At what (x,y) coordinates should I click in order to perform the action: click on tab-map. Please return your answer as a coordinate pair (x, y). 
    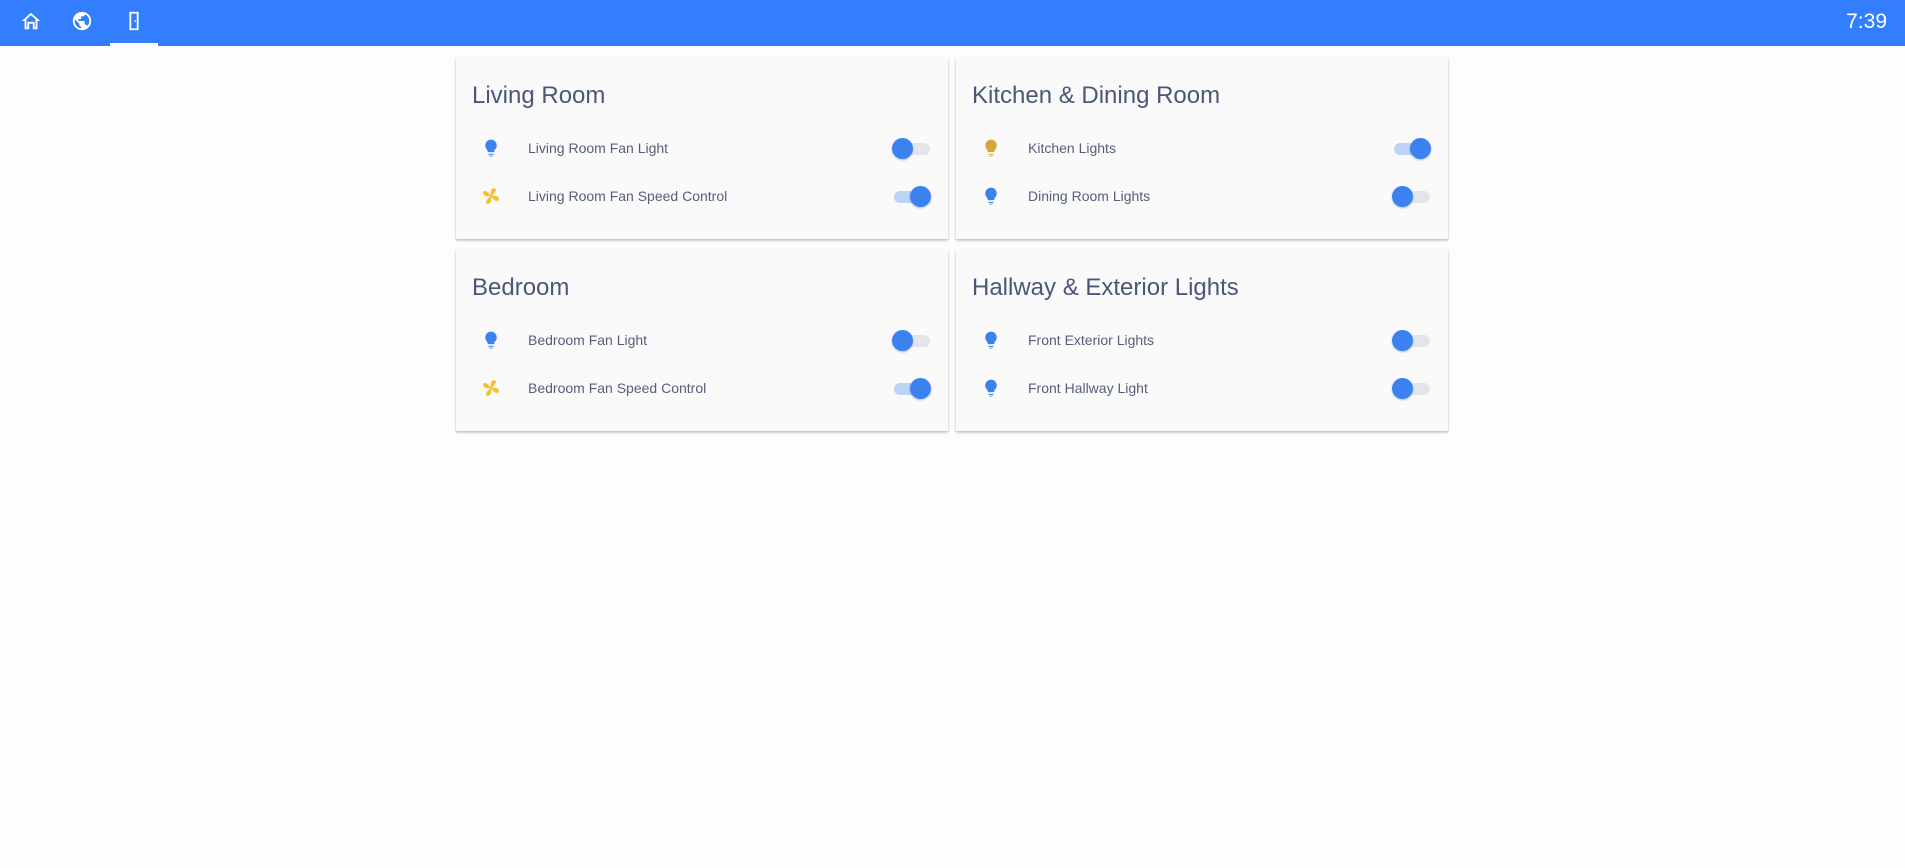
    Looking at the image, I should click on (82, 23).